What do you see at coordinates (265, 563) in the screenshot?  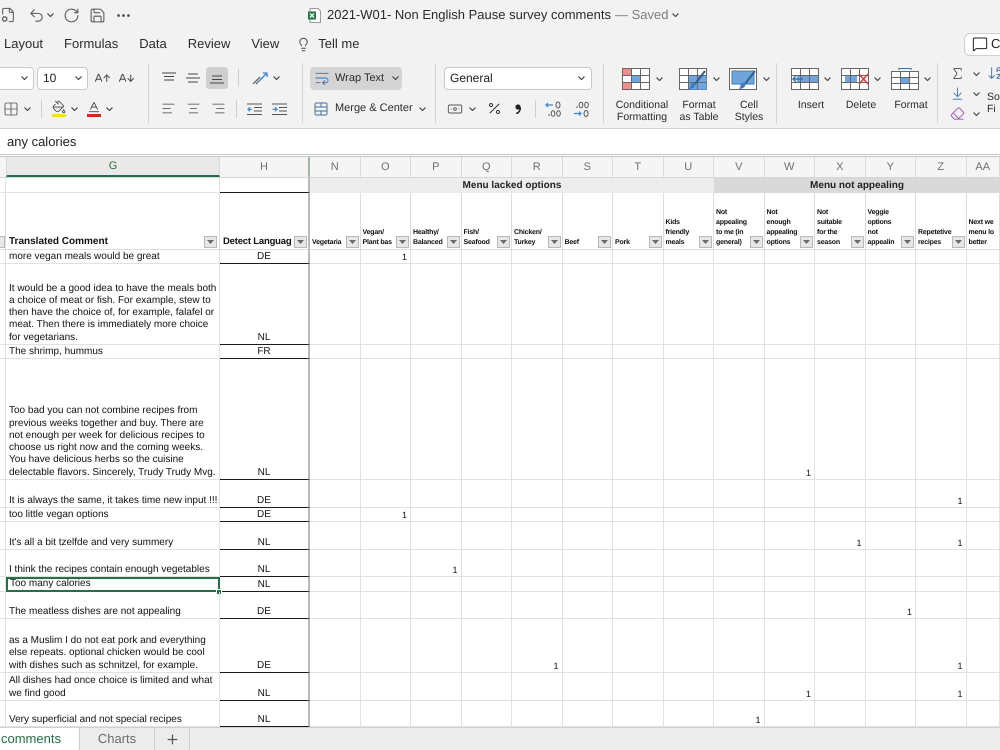 I see `table-cell: NL` at bounding box center [265, 563].